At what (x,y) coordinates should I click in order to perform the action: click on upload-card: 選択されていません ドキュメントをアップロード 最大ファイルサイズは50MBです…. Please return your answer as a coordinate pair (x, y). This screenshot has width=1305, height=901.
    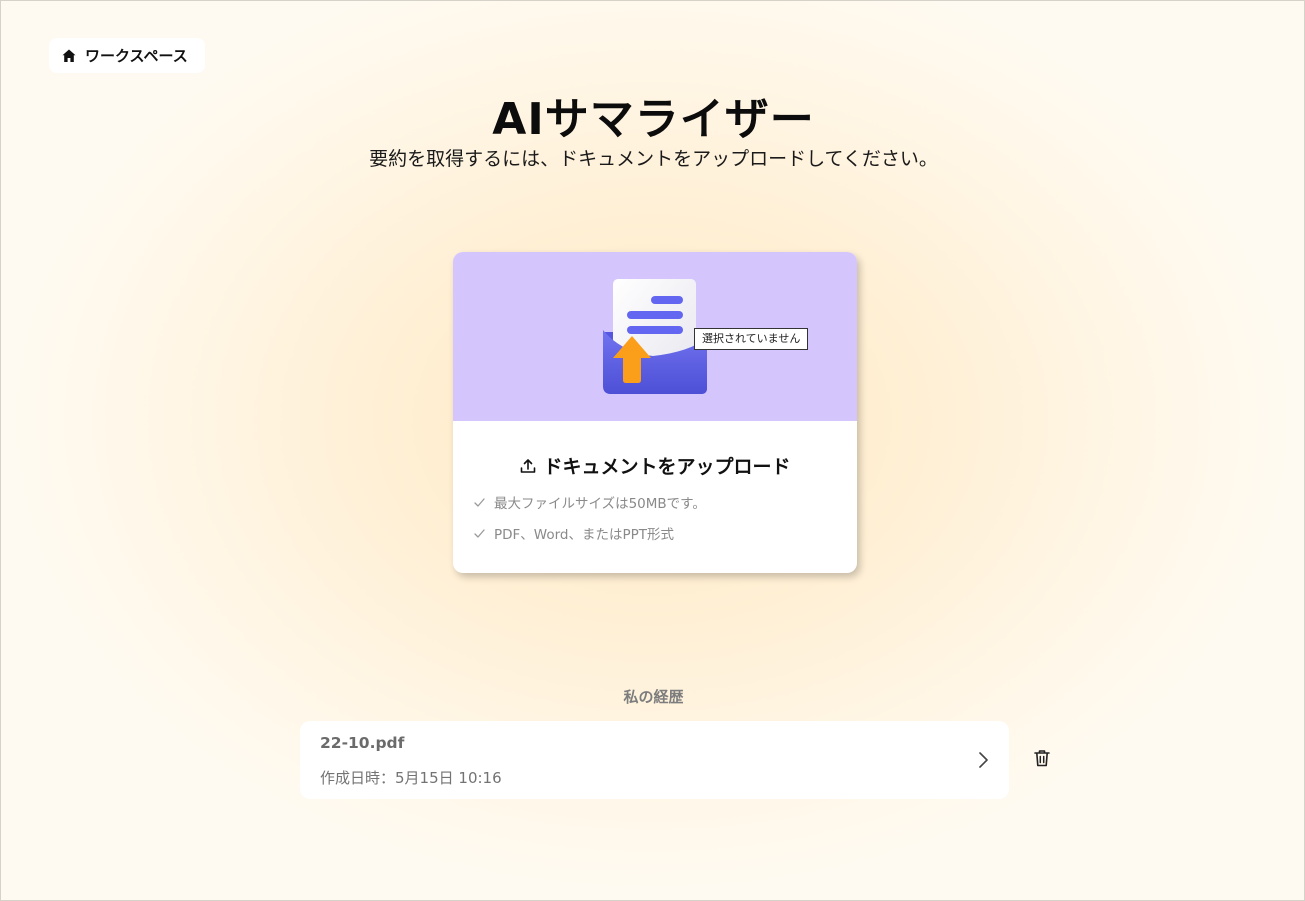
    Looking at the image, I should click on (655, 412).